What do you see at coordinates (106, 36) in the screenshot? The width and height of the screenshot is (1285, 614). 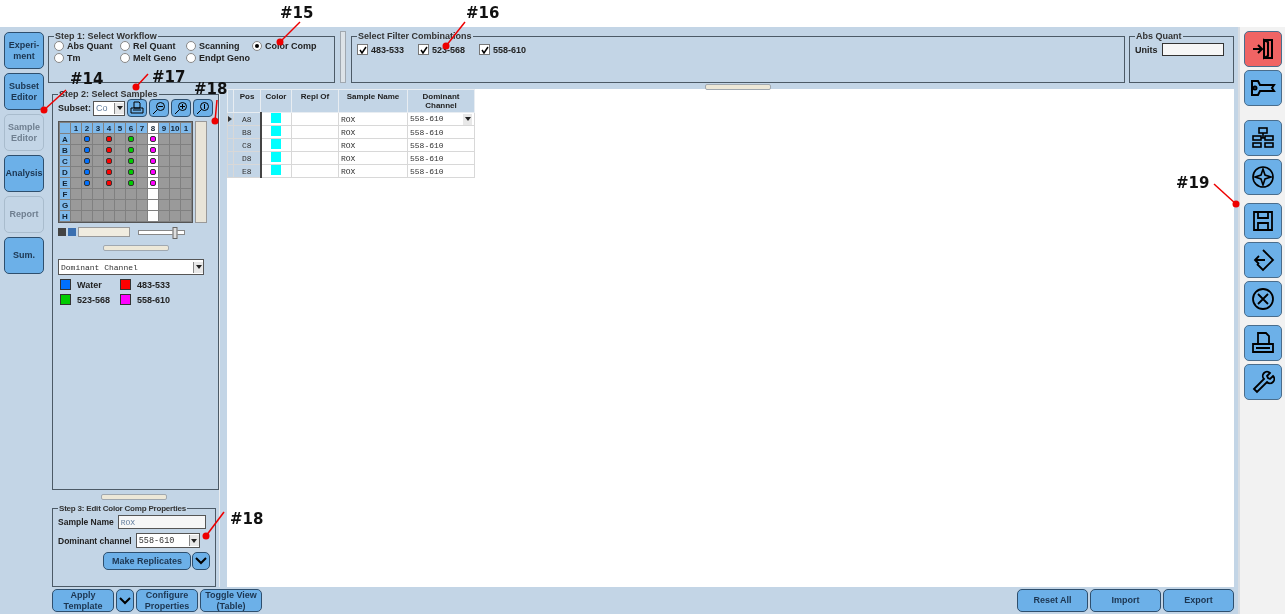 I see `group-title: Step 1: Select Workflow` at bounding box center [106, 36].